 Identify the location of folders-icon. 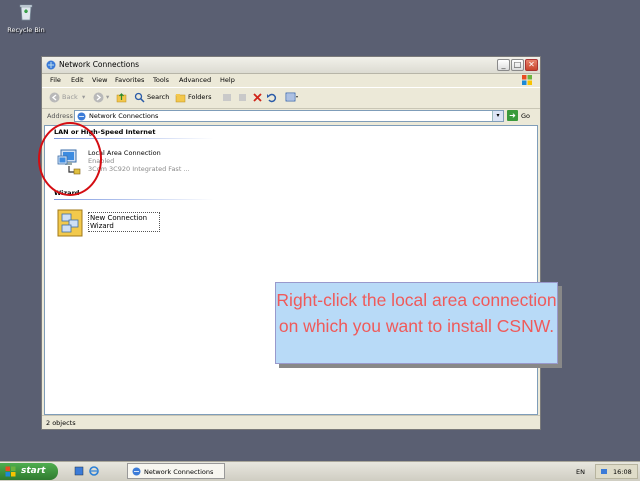
(180, 97).